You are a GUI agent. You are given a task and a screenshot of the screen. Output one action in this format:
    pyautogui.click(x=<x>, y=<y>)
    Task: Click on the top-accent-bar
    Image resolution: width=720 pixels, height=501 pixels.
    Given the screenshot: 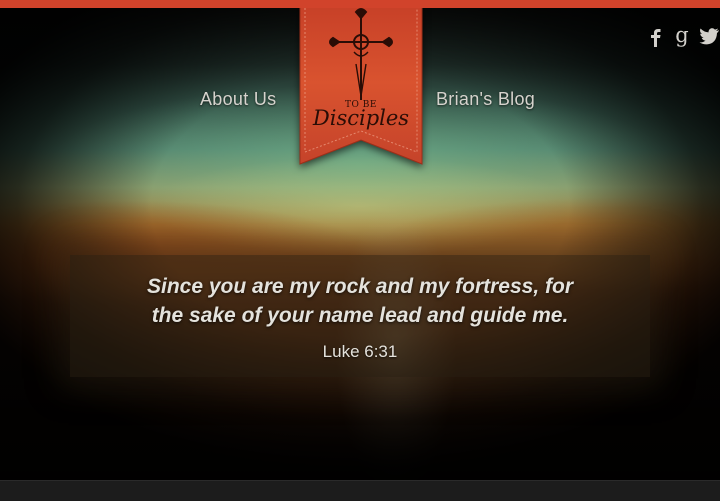 What is the action you would take?
    pyautogui.click(x=360, y=4)
    